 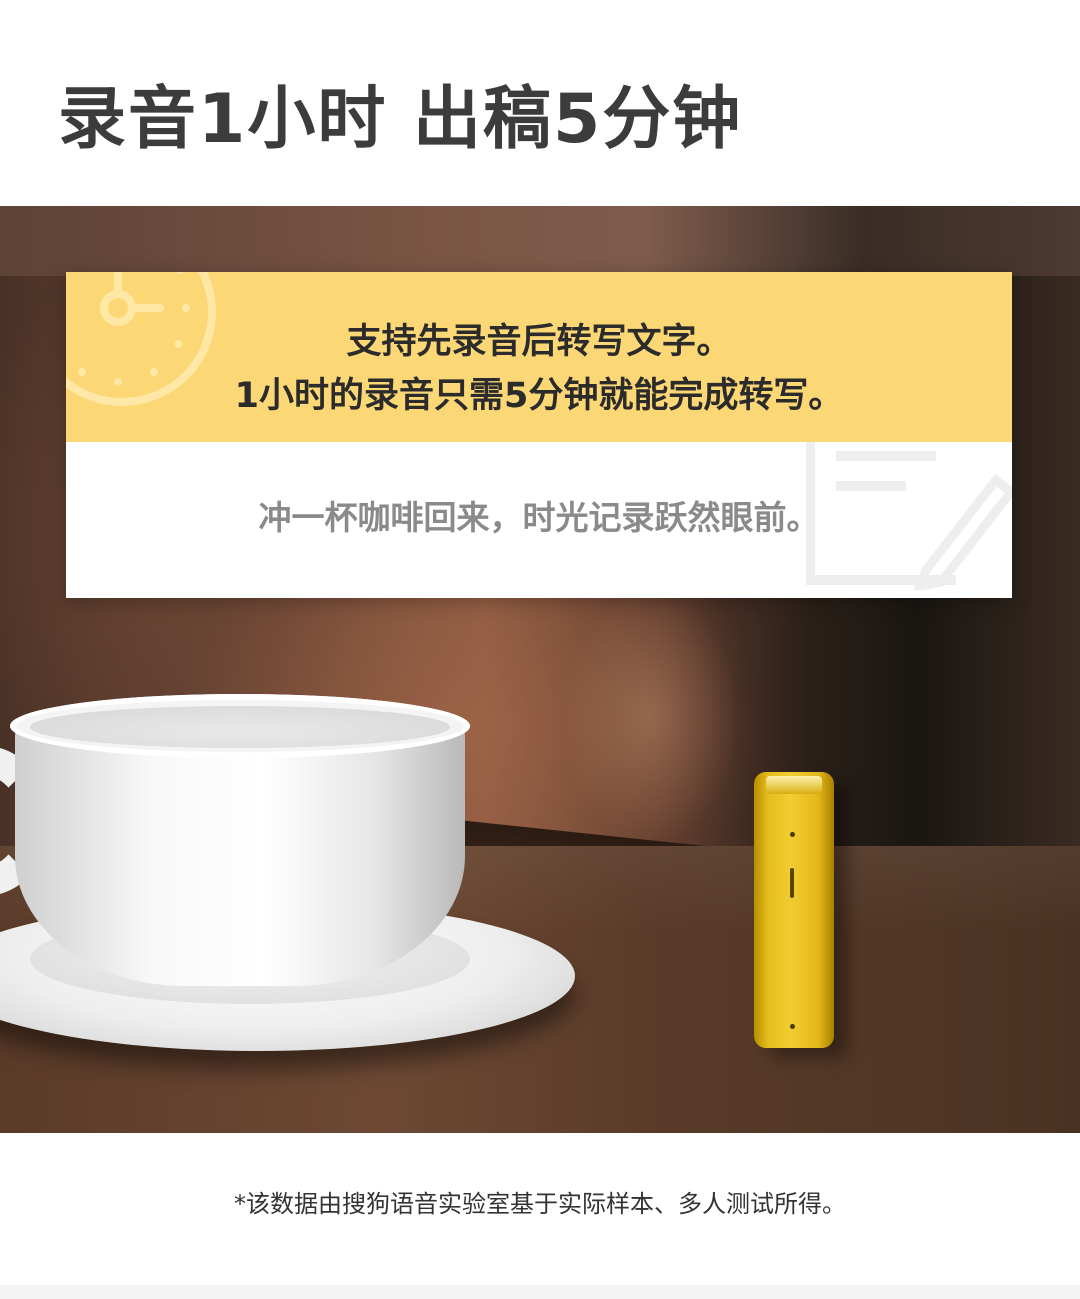 What do you see at coordinates (539, 342) in the screenshot?
I see `card-line-1: 支持先录音后转写文字。` at bounding box center [539, 342].